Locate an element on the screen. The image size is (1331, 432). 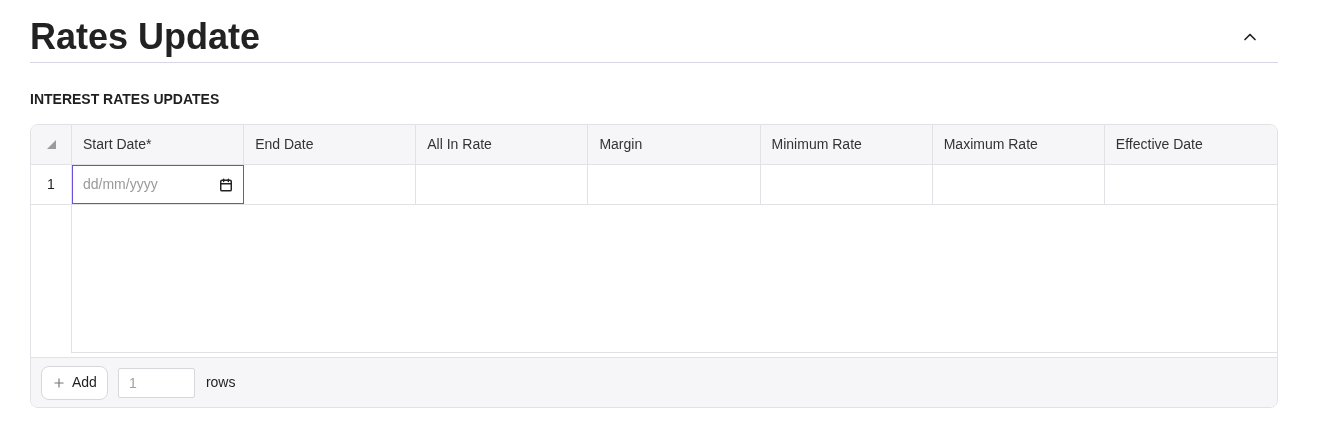
column-header: End Date is located at coordinates (284, 144).